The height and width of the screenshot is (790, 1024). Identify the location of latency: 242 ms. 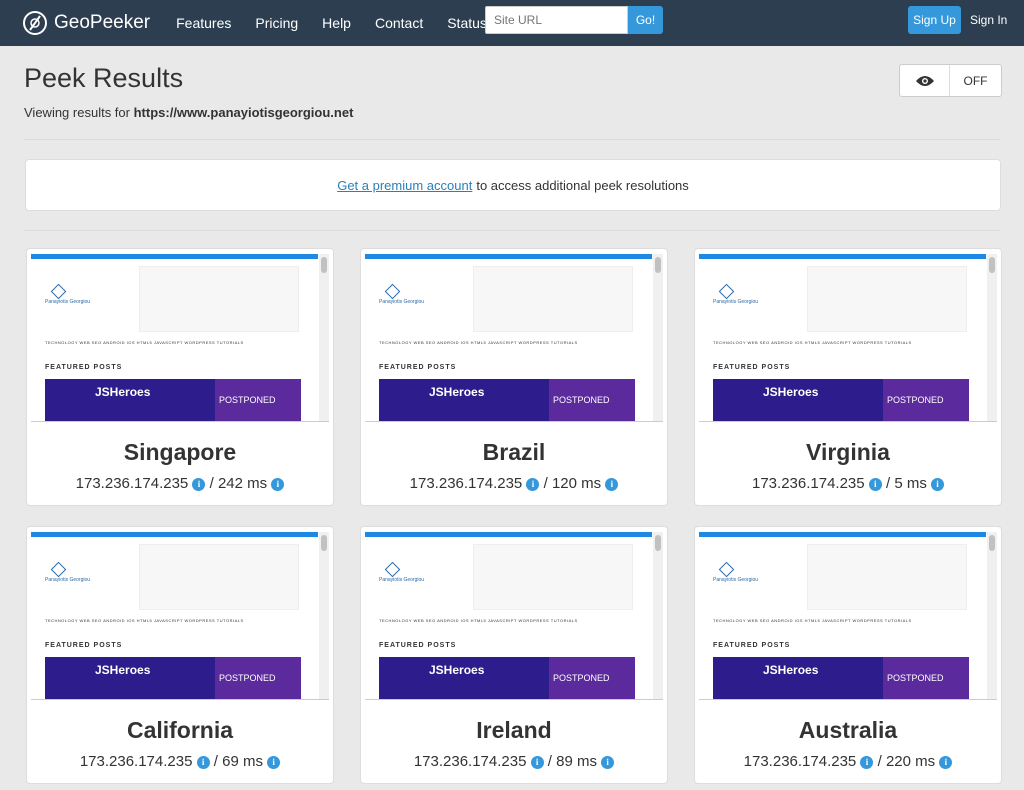
(242, 483).